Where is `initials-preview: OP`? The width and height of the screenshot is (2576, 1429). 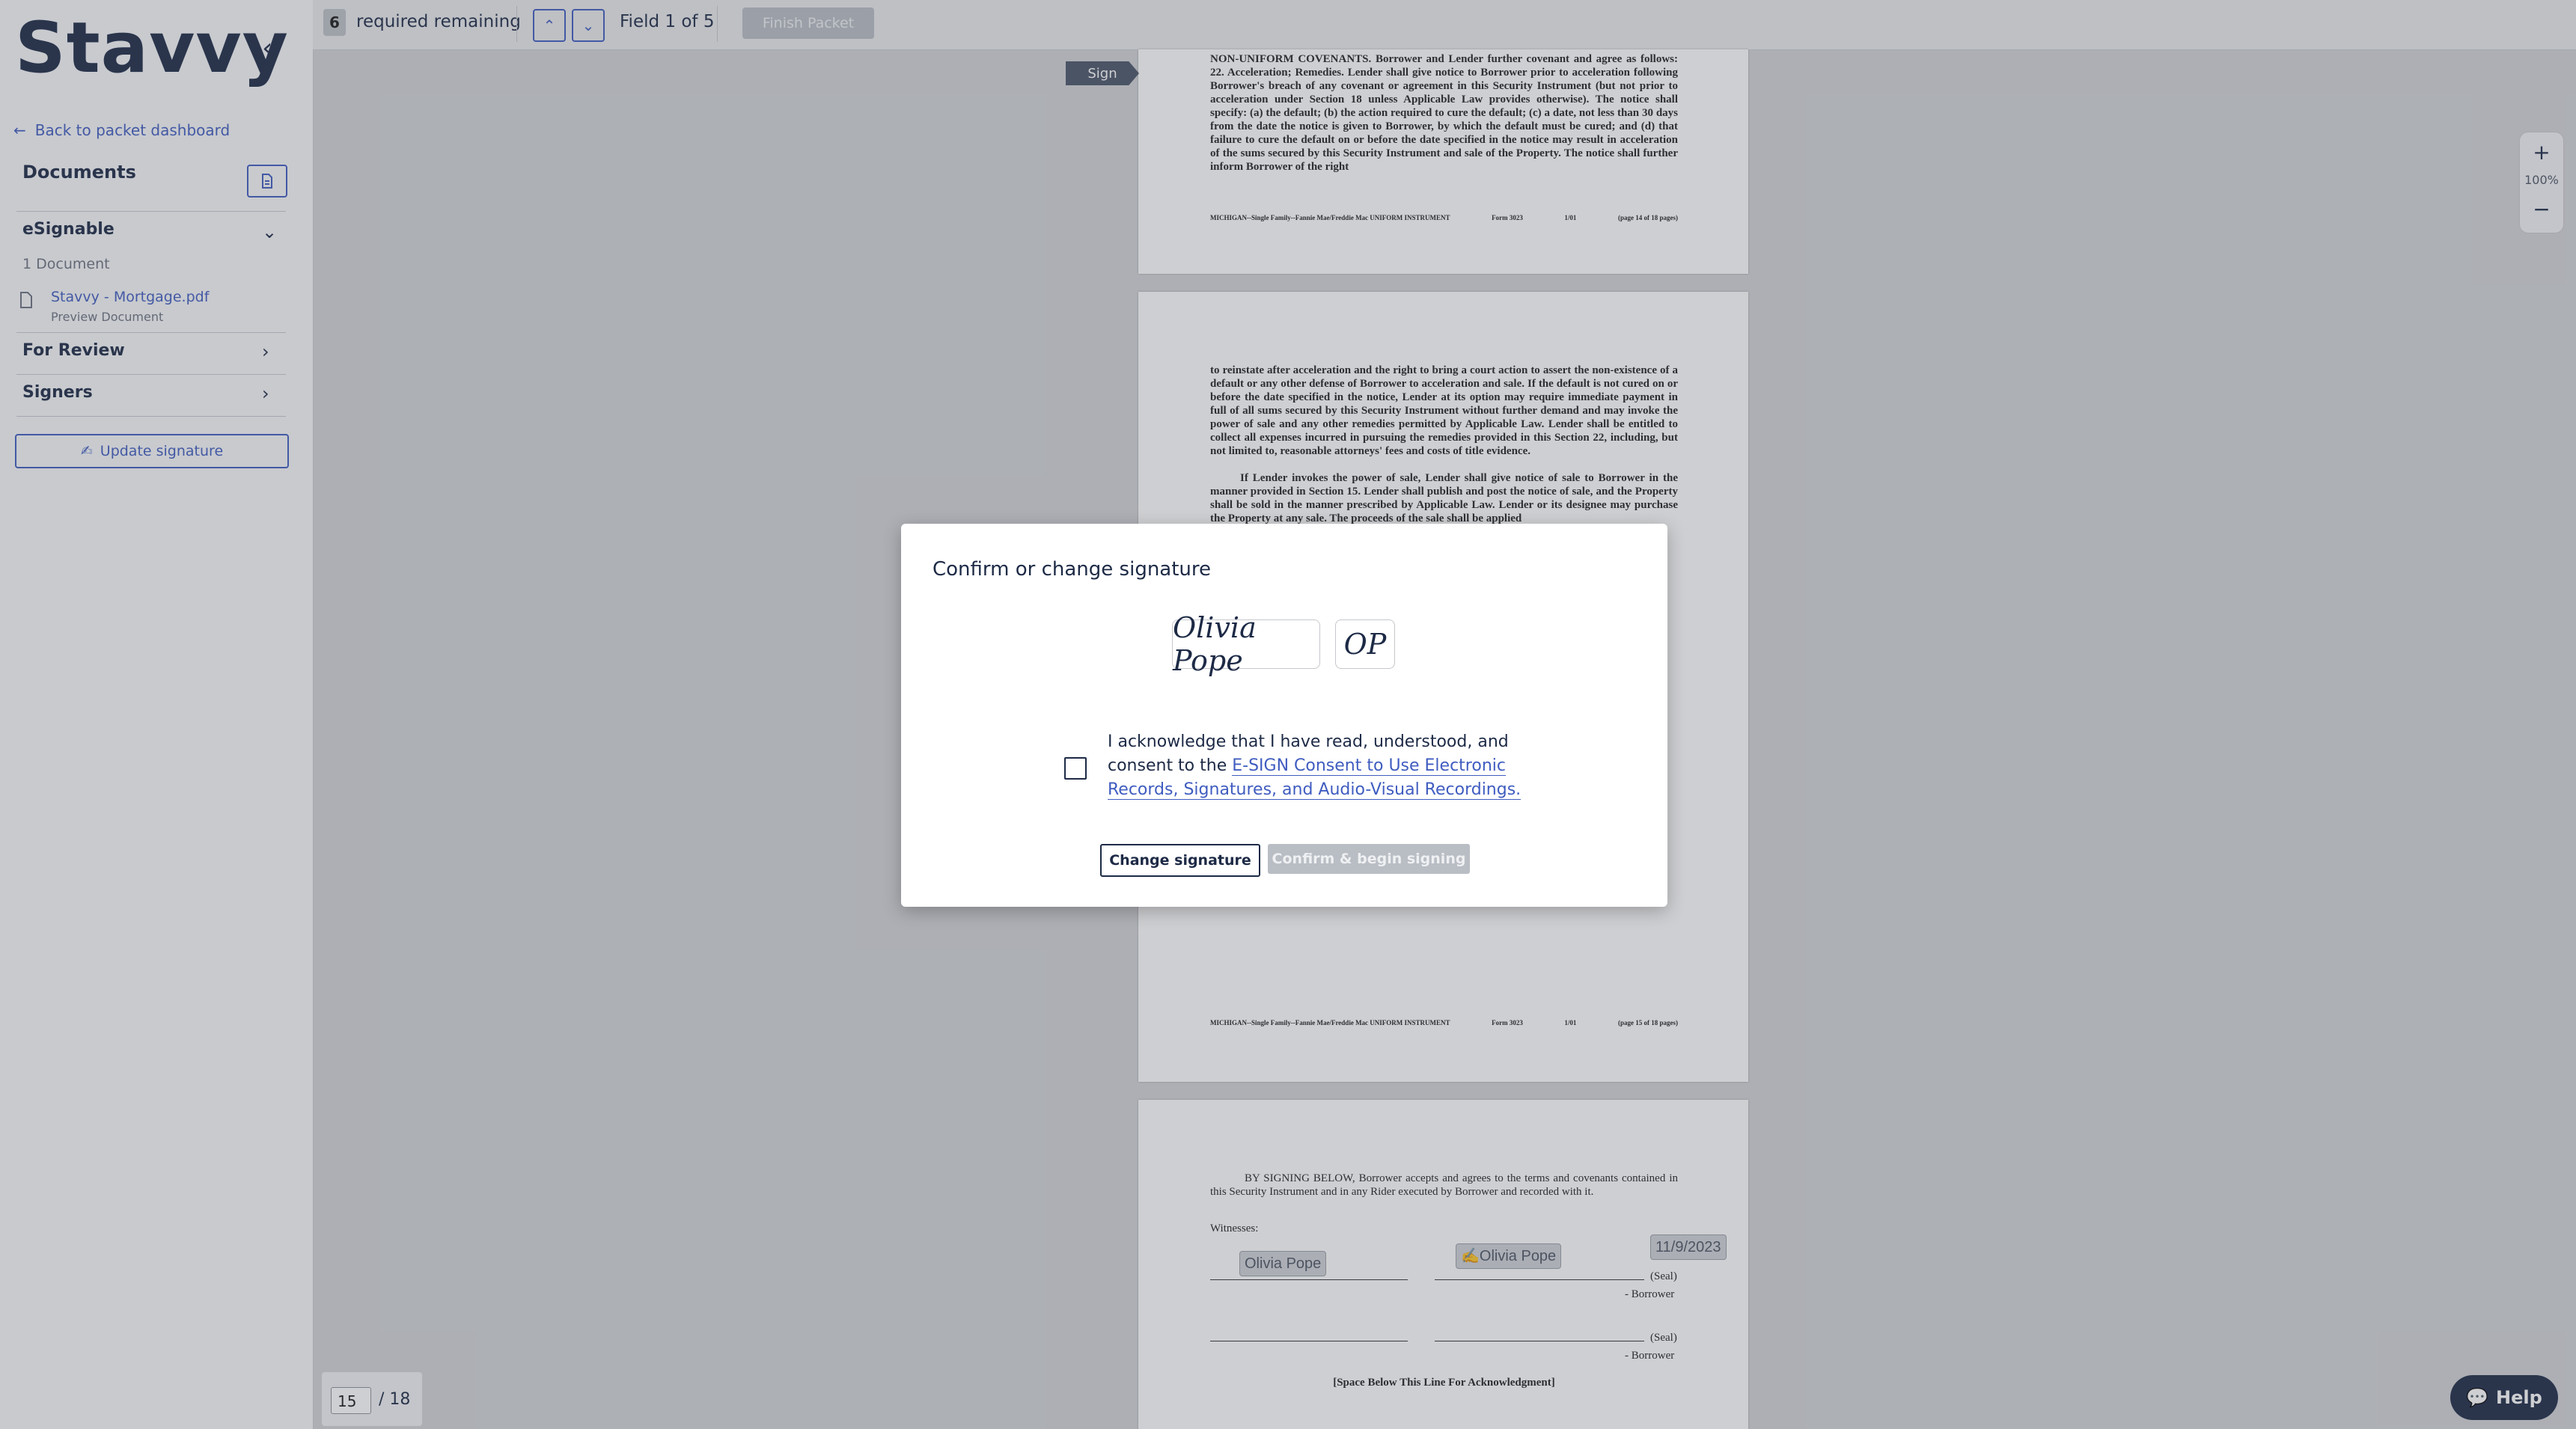
initials-preview: OP is located at coordinates (1365, 644).